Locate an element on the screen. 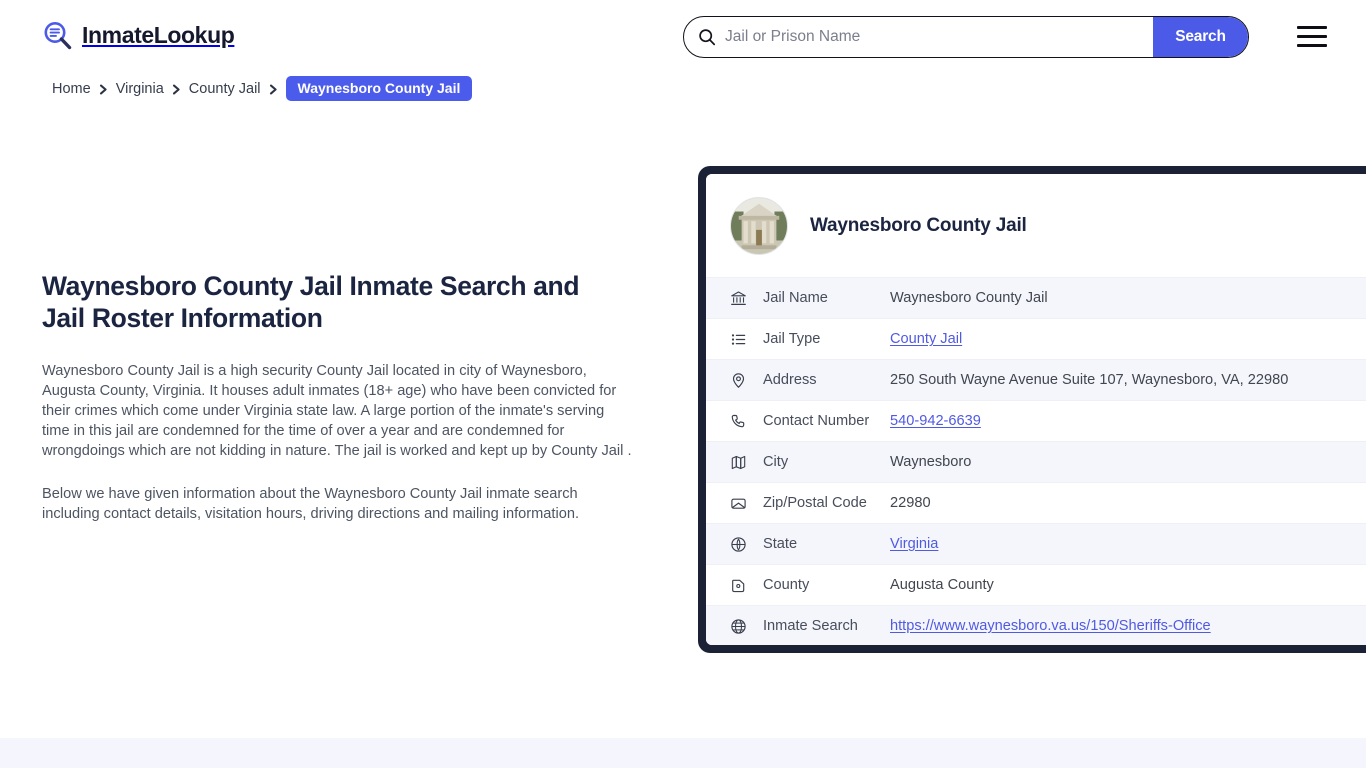 The height and width of the screenshot is (768, 1366). breadcrumb-item-county-jail: County Jail is located at coordinates (225, 89).